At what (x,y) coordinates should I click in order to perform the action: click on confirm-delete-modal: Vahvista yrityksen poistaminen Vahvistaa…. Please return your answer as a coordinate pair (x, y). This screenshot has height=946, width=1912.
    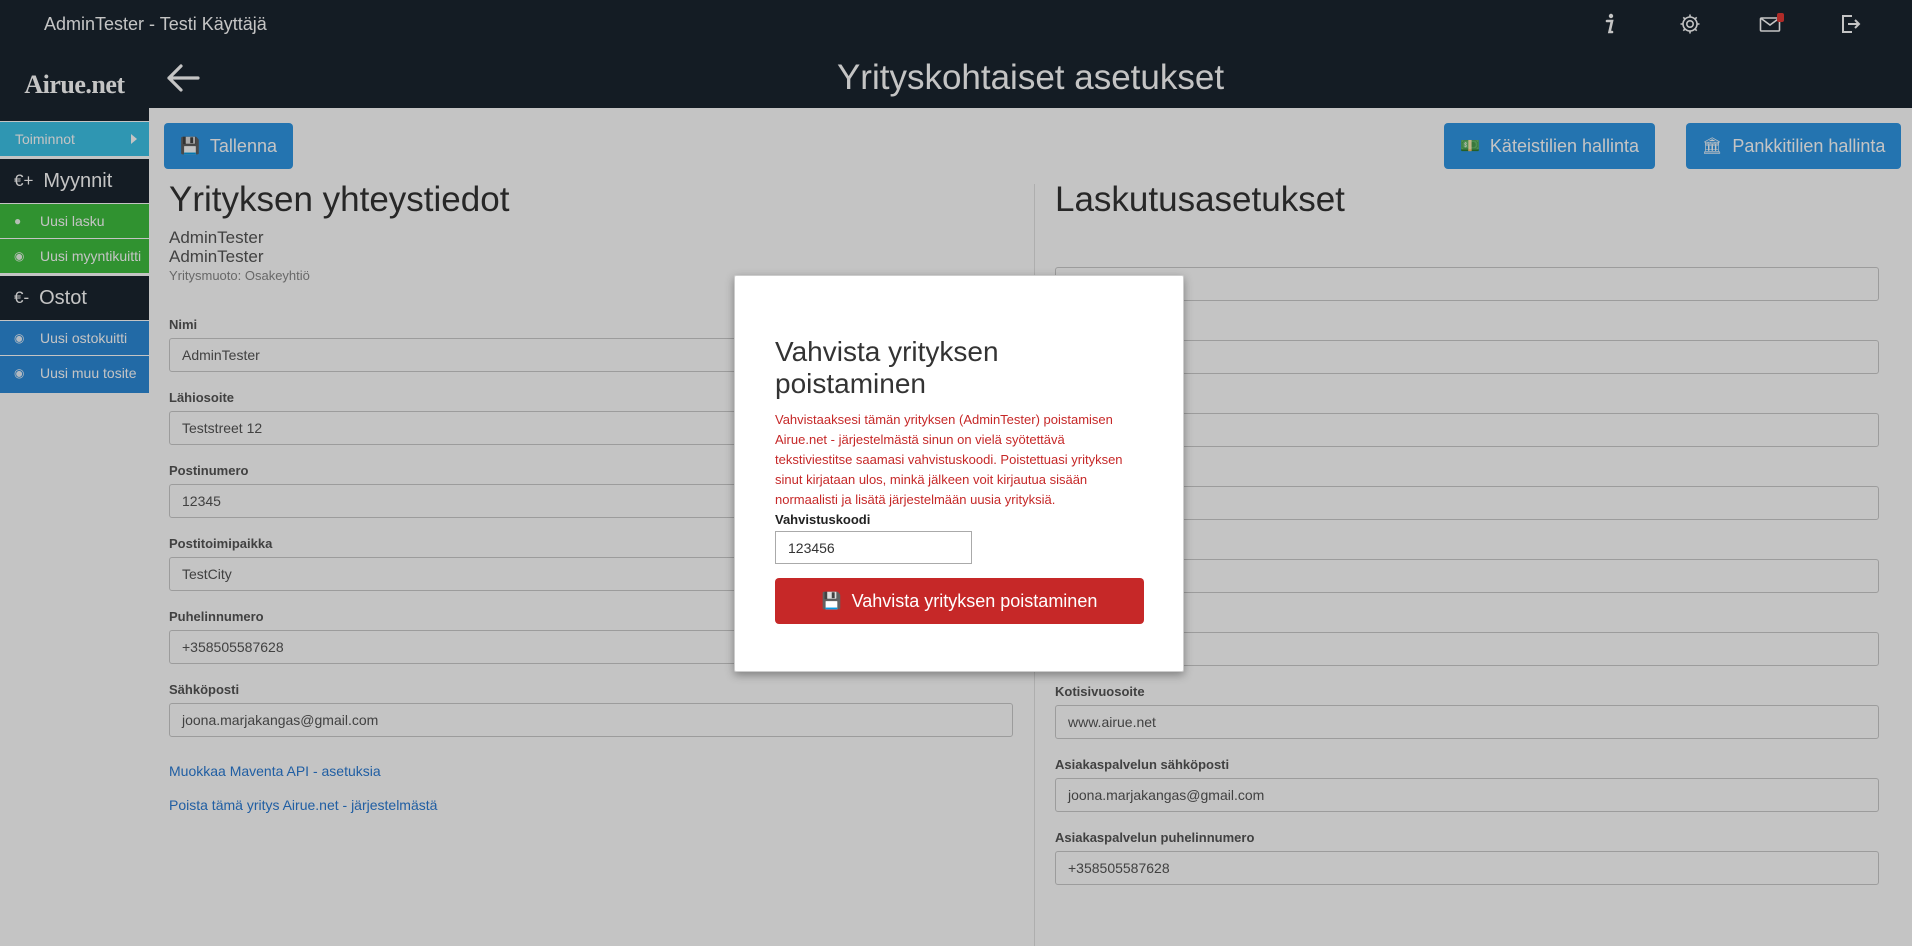
    Looking at the image, I should click on (959, 473).